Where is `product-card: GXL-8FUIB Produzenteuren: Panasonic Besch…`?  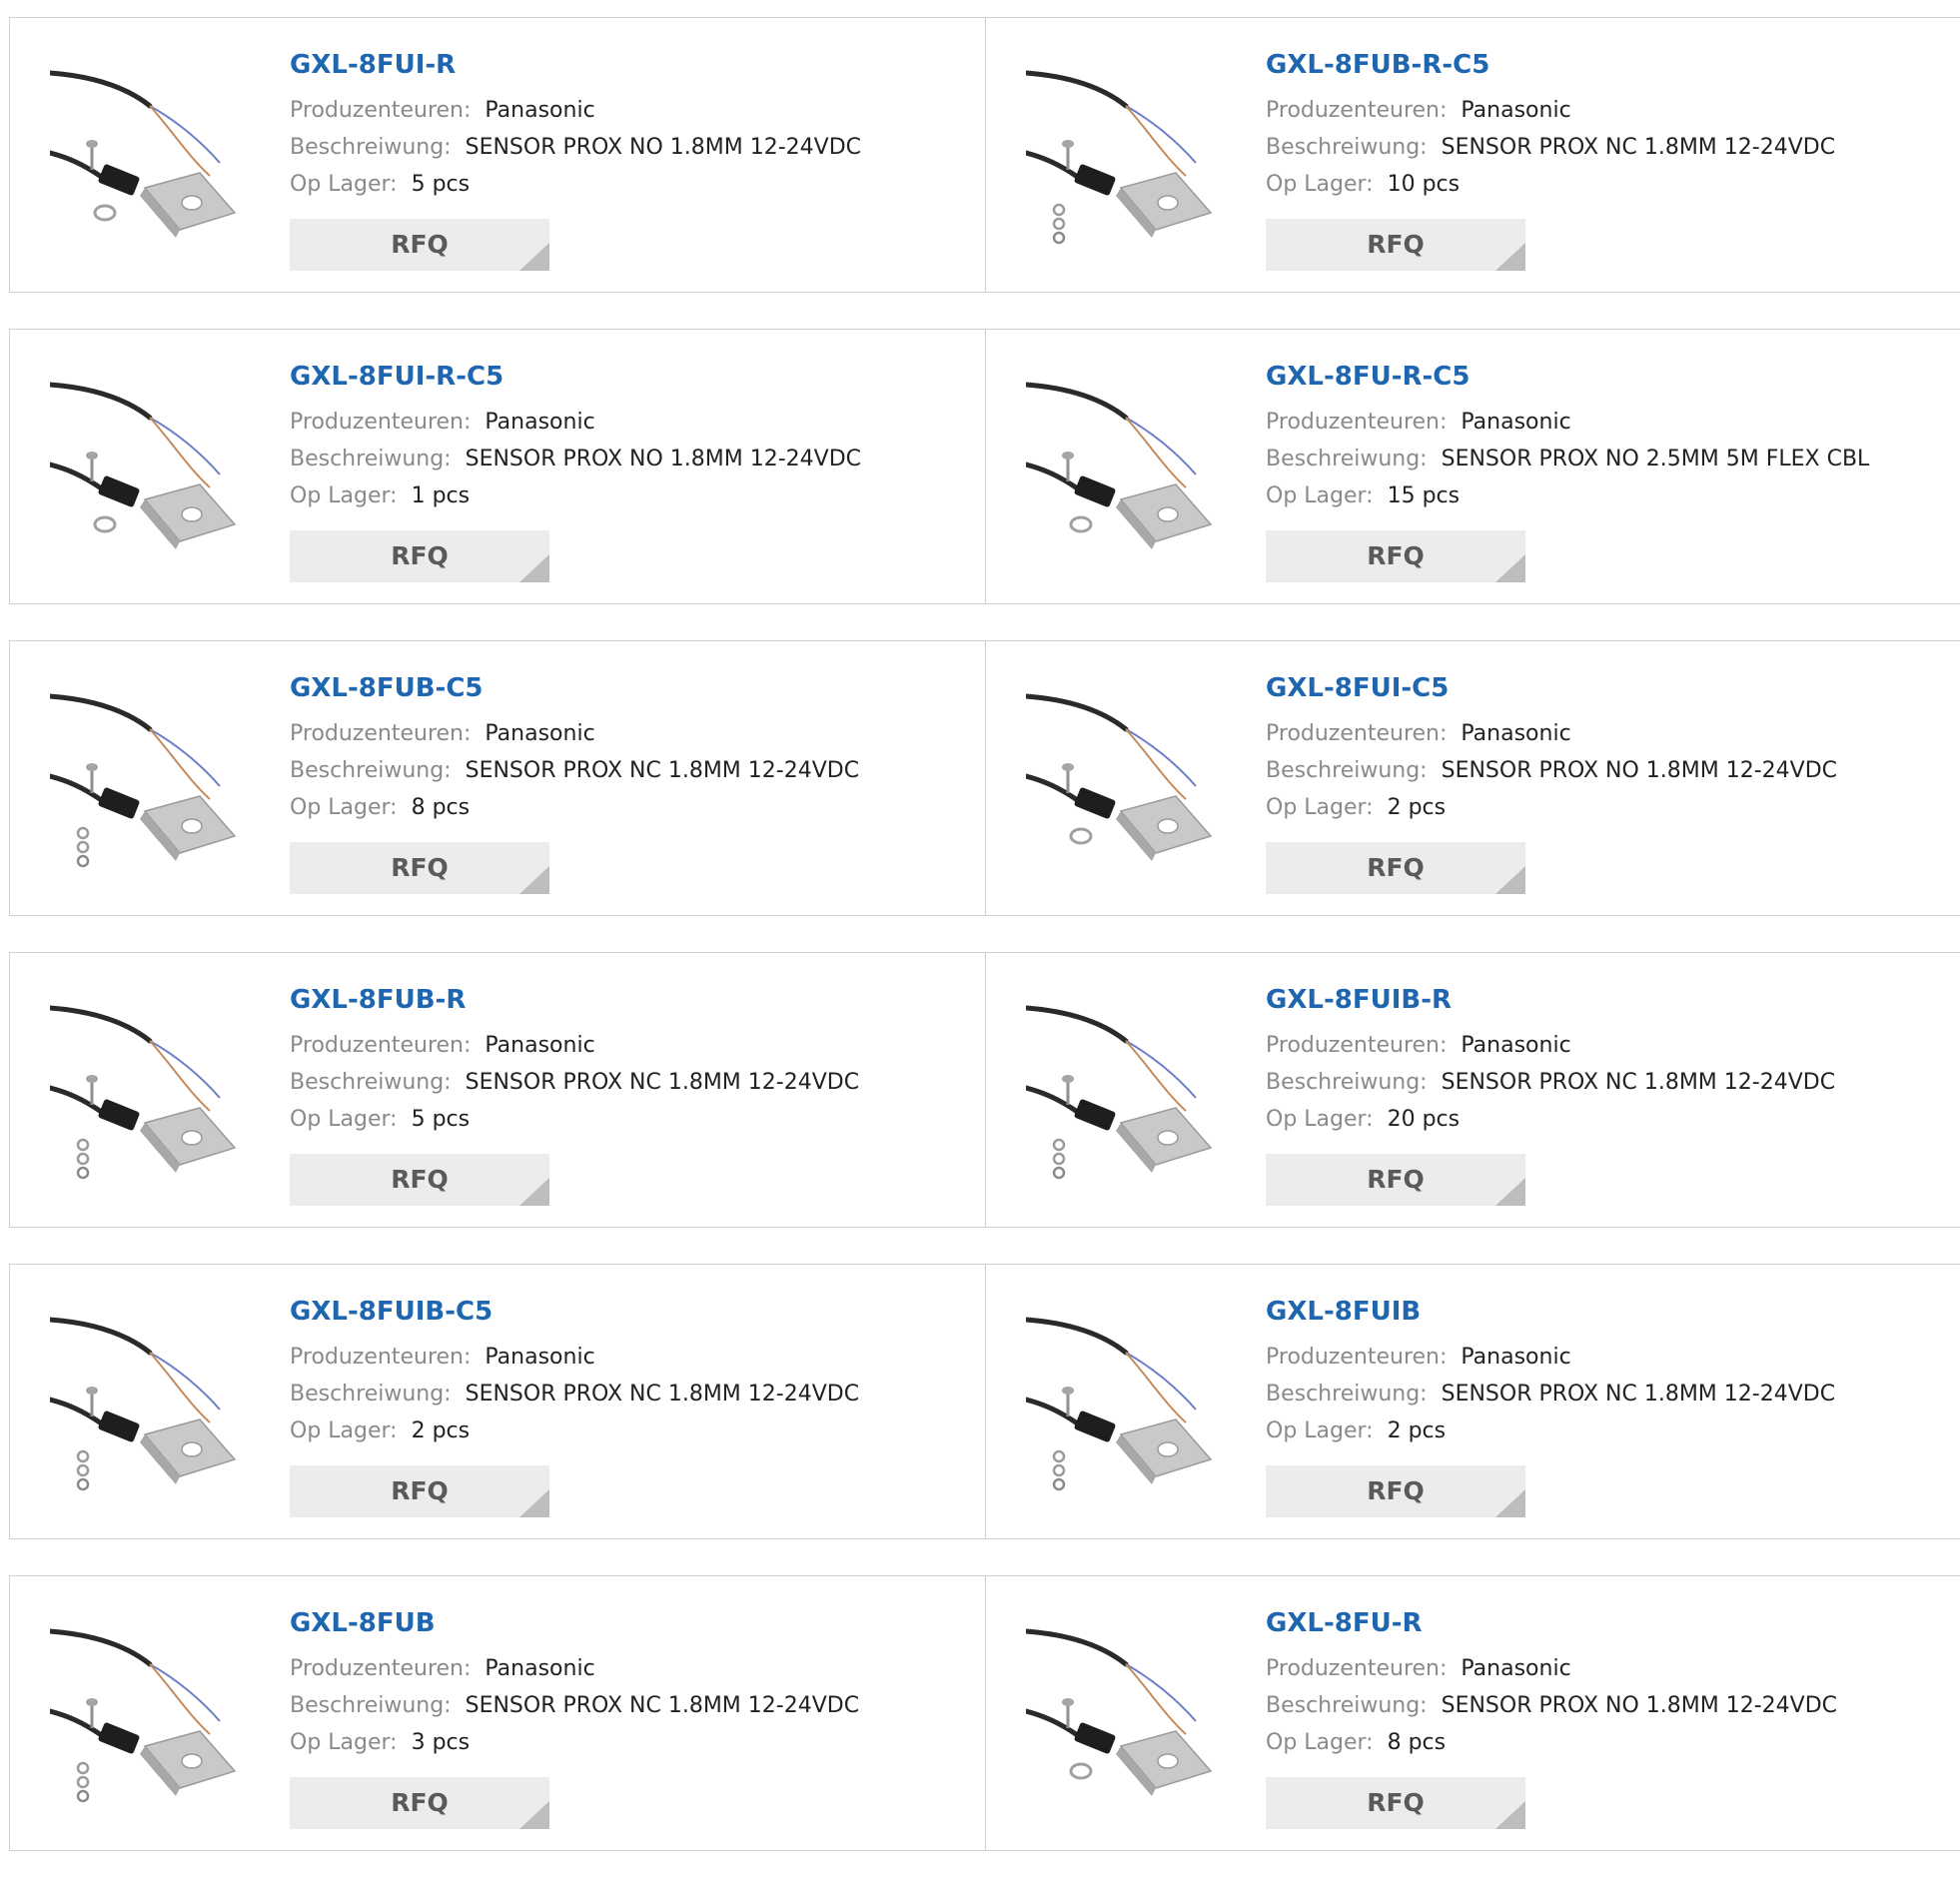 product-card: GXL-8FUIB Produzenteuren: Panasonic Besch… is located at coordinates (1473, 1401).